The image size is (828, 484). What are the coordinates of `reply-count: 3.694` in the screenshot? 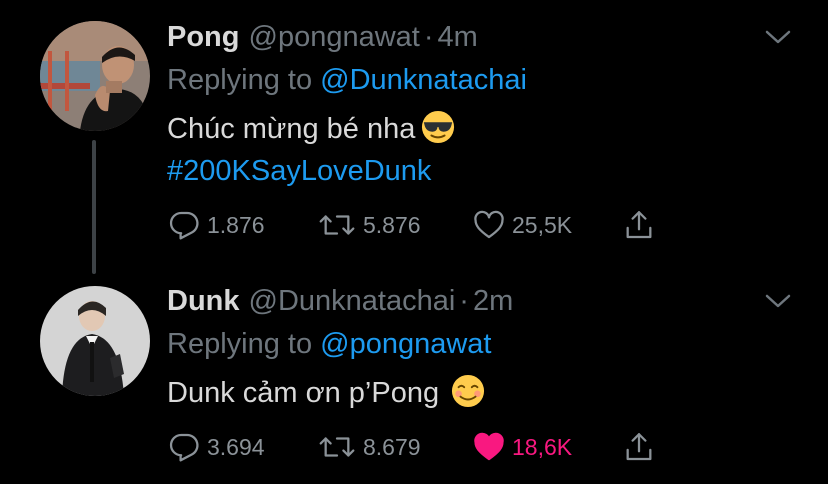 It's located at (236, 446).